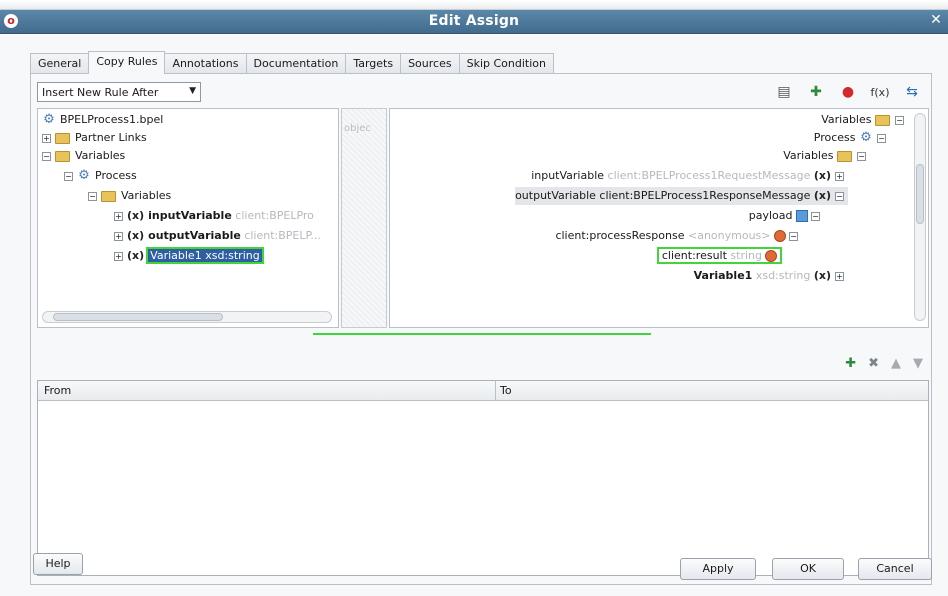  Describe the element at coordinates (49, 119) in the screenshot. I see `bpel-file-icon: ⚙` at that location.